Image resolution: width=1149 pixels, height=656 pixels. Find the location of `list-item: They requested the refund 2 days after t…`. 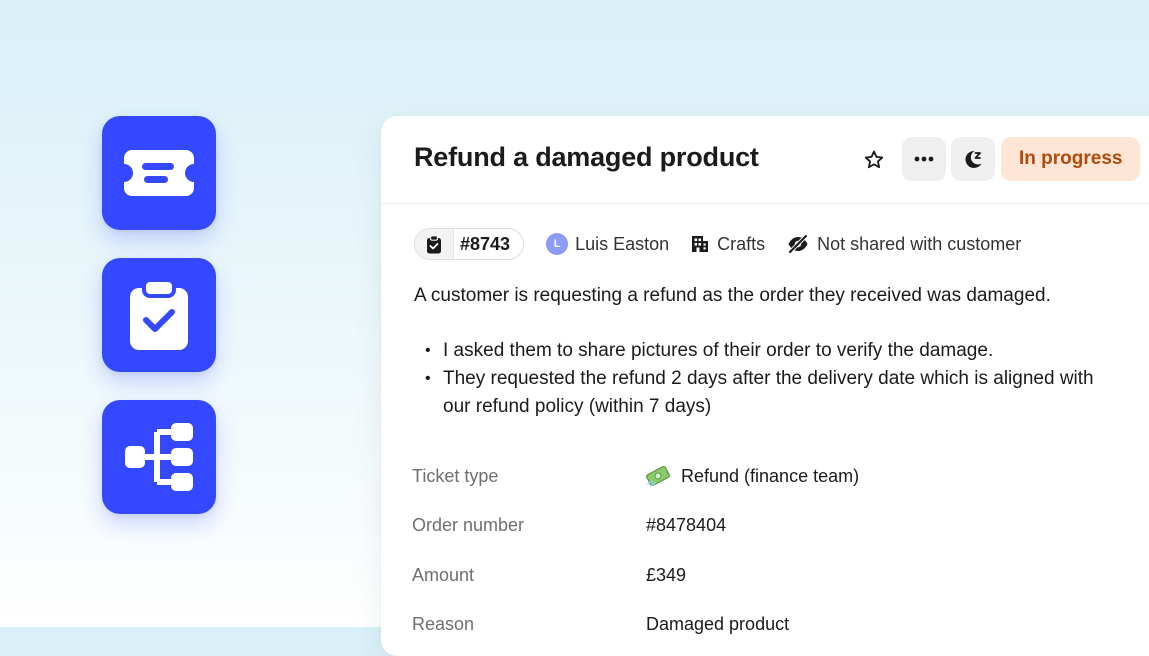

list-item: They requested the refund 2 days after t… is located at coordinates (771, 393).